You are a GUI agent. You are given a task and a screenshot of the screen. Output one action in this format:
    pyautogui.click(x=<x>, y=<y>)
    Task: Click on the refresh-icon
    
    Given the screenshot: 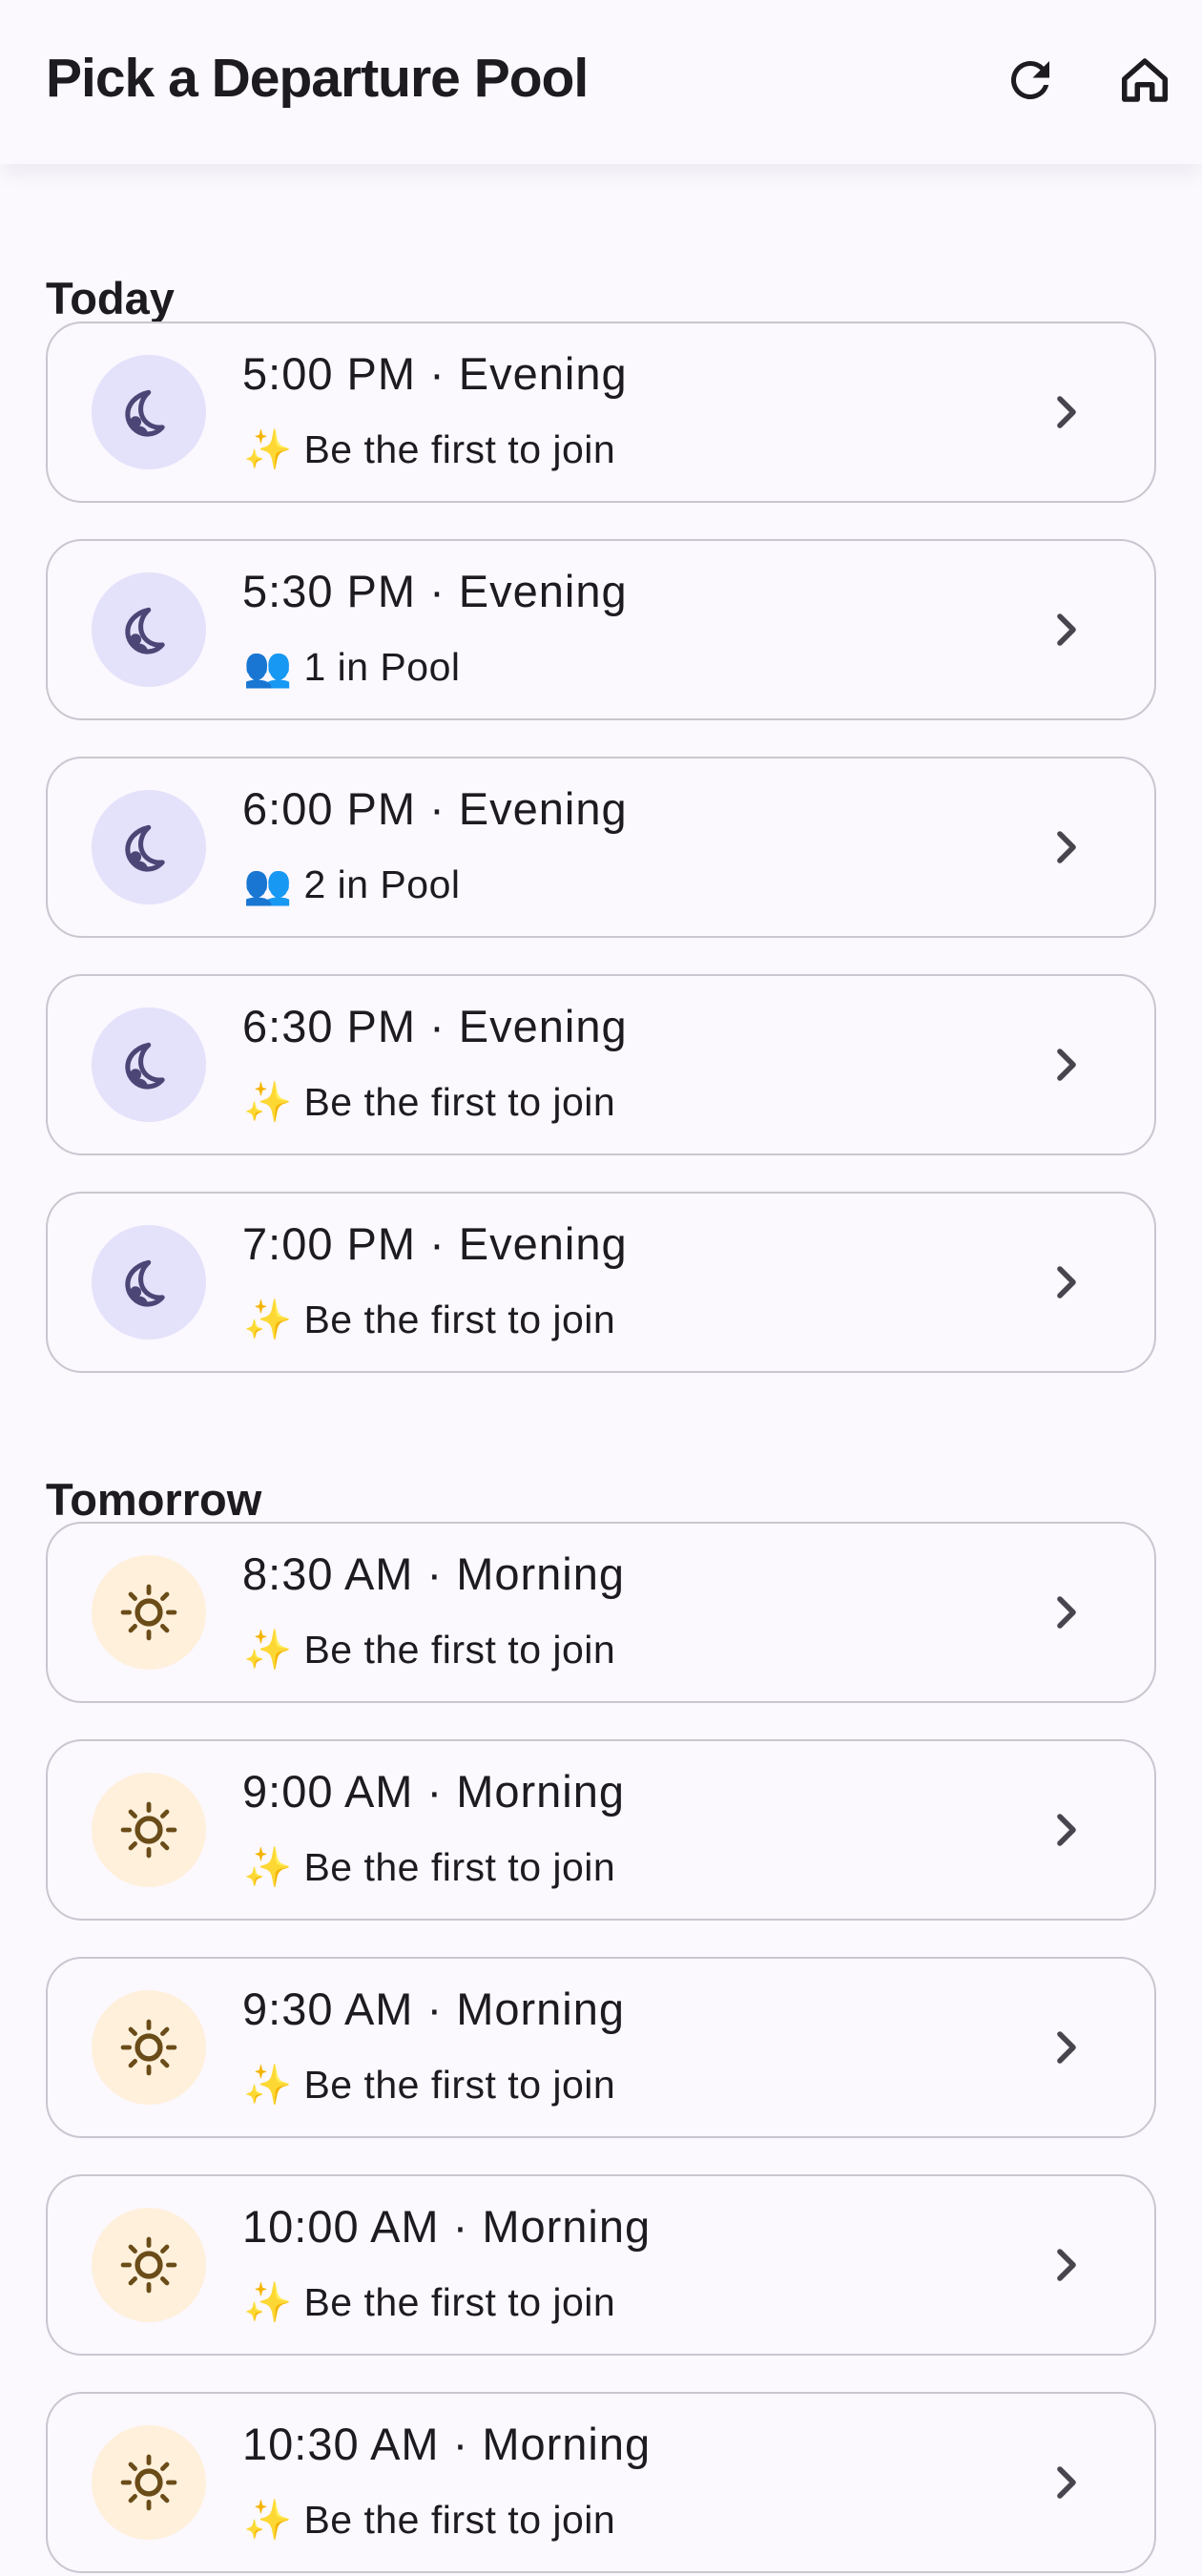 What is the action you would take?
    pyautogui.click(x=1029, y=79)
    